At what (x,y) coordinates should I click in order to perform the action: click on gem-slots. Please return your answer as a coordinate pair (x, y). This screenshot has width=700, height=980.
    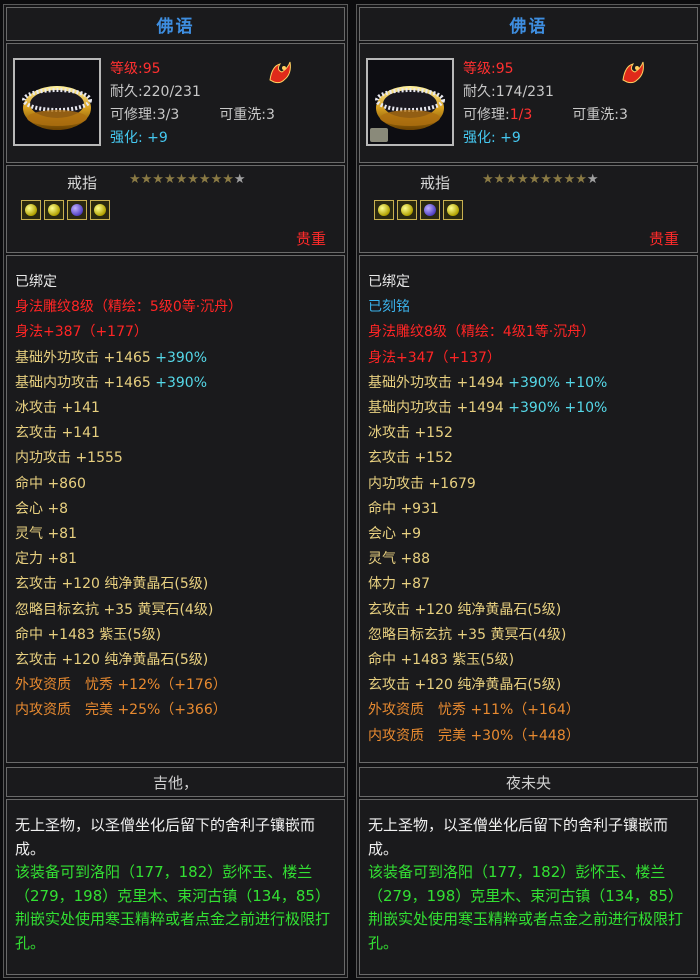
    Looking at the image, I should click on (65, 210).